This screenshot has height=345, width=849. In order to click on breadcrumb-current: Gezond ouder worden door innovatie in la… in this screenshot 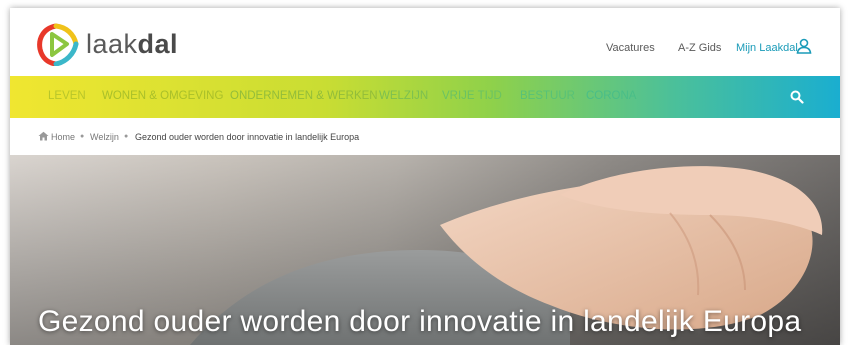, I will do `click(247, 137)`.